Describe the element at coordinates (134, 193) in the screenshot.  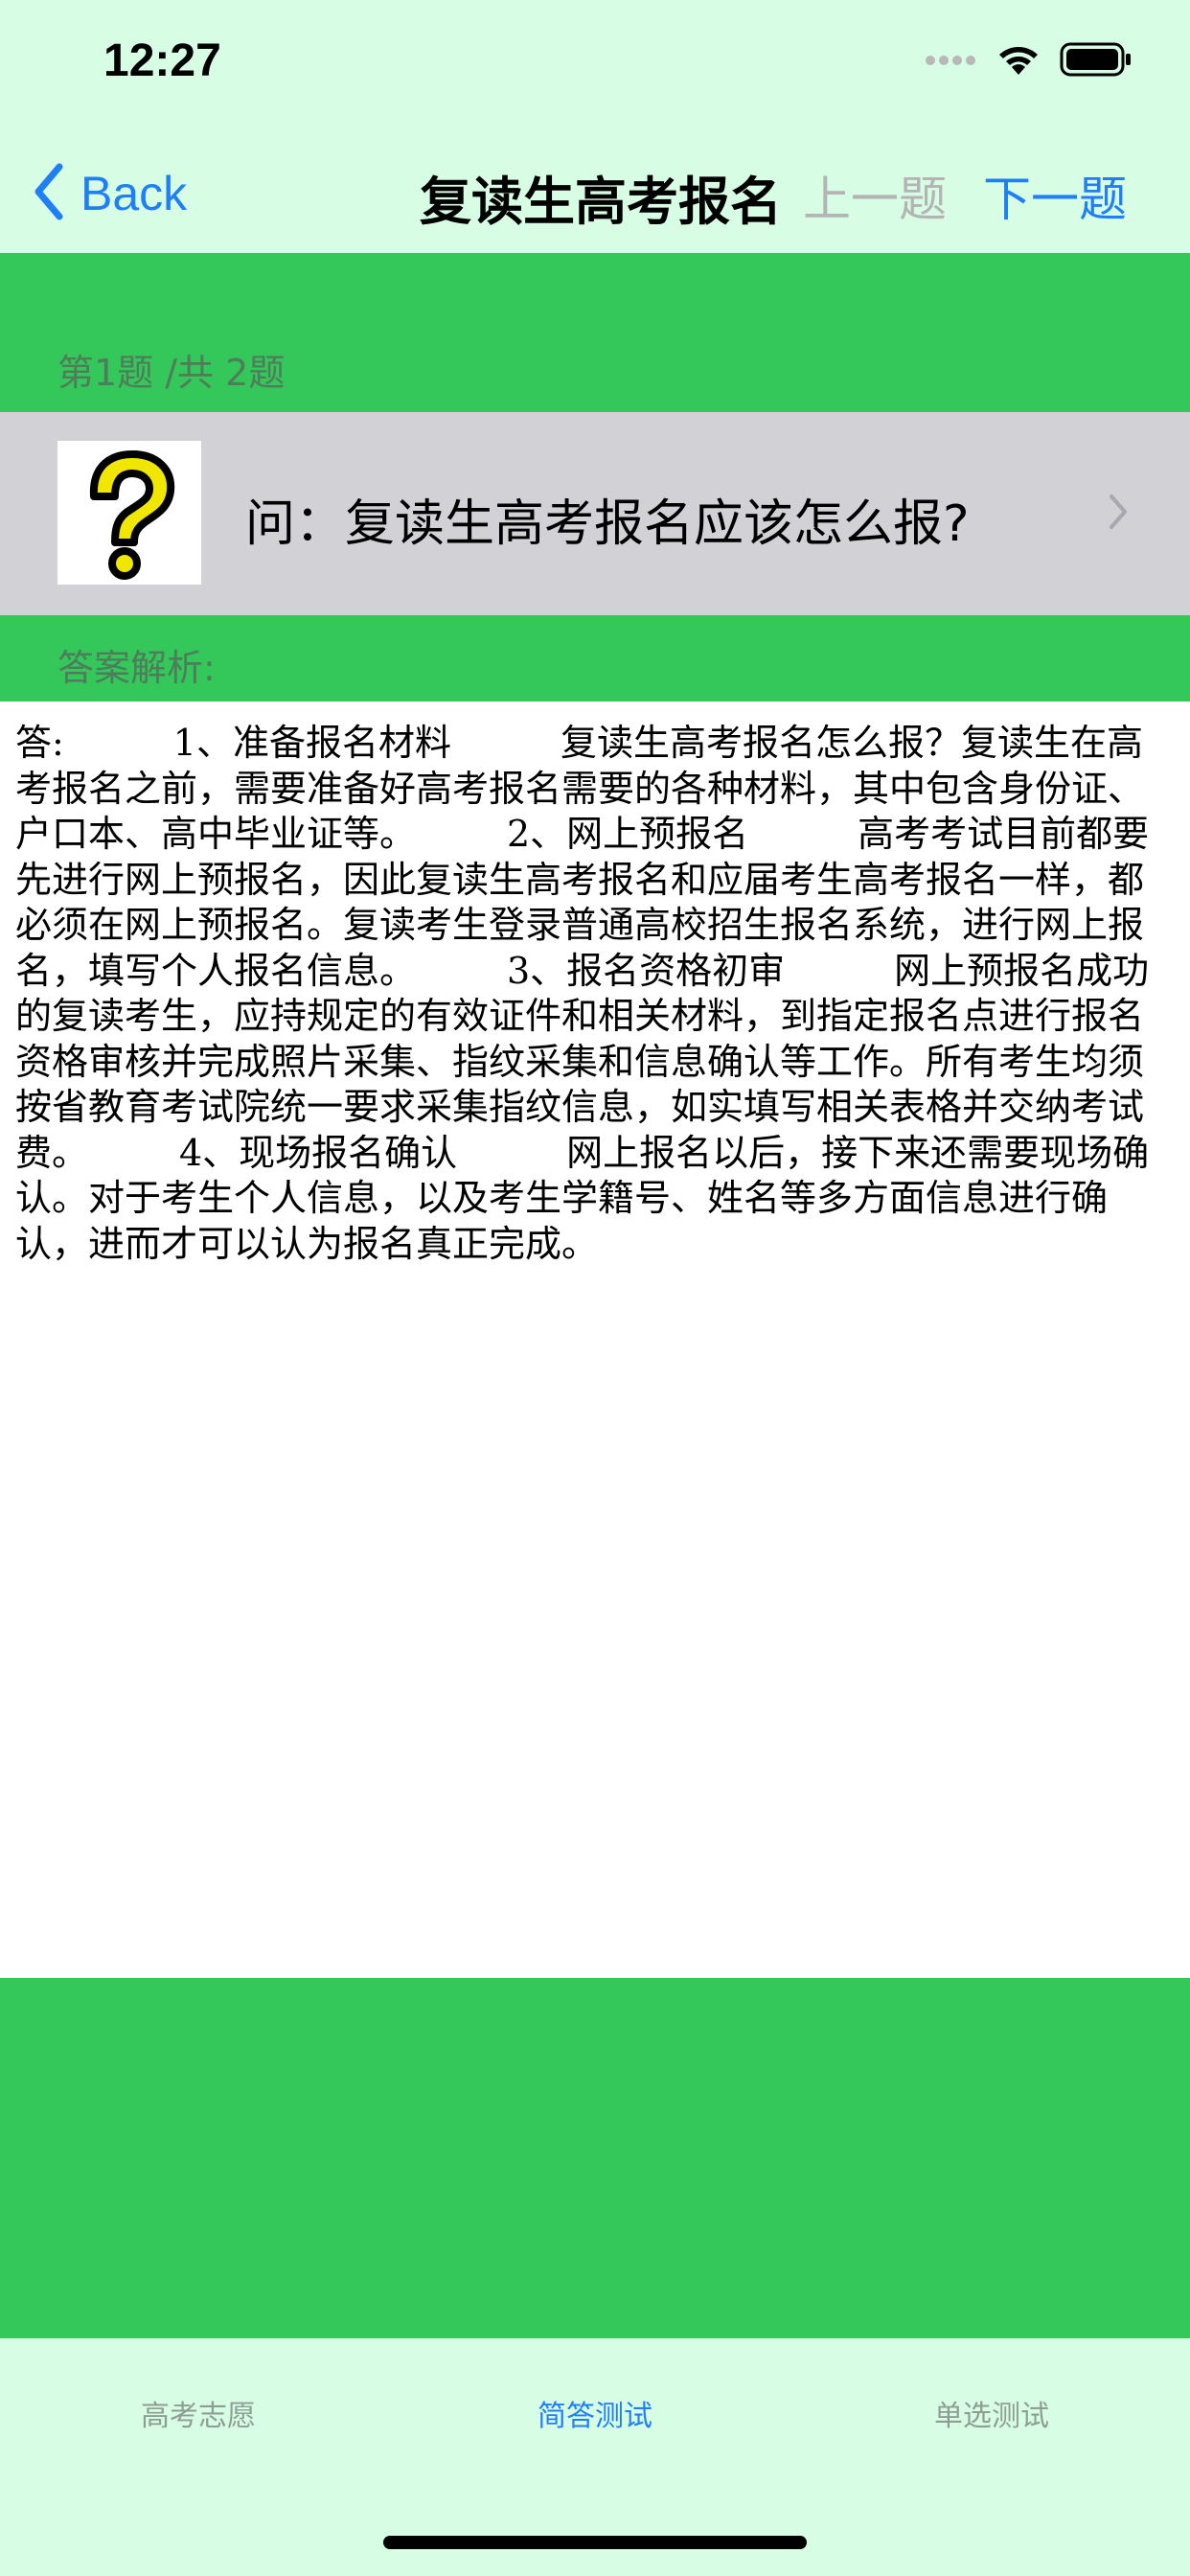
I see `back-label: Back` at that location.